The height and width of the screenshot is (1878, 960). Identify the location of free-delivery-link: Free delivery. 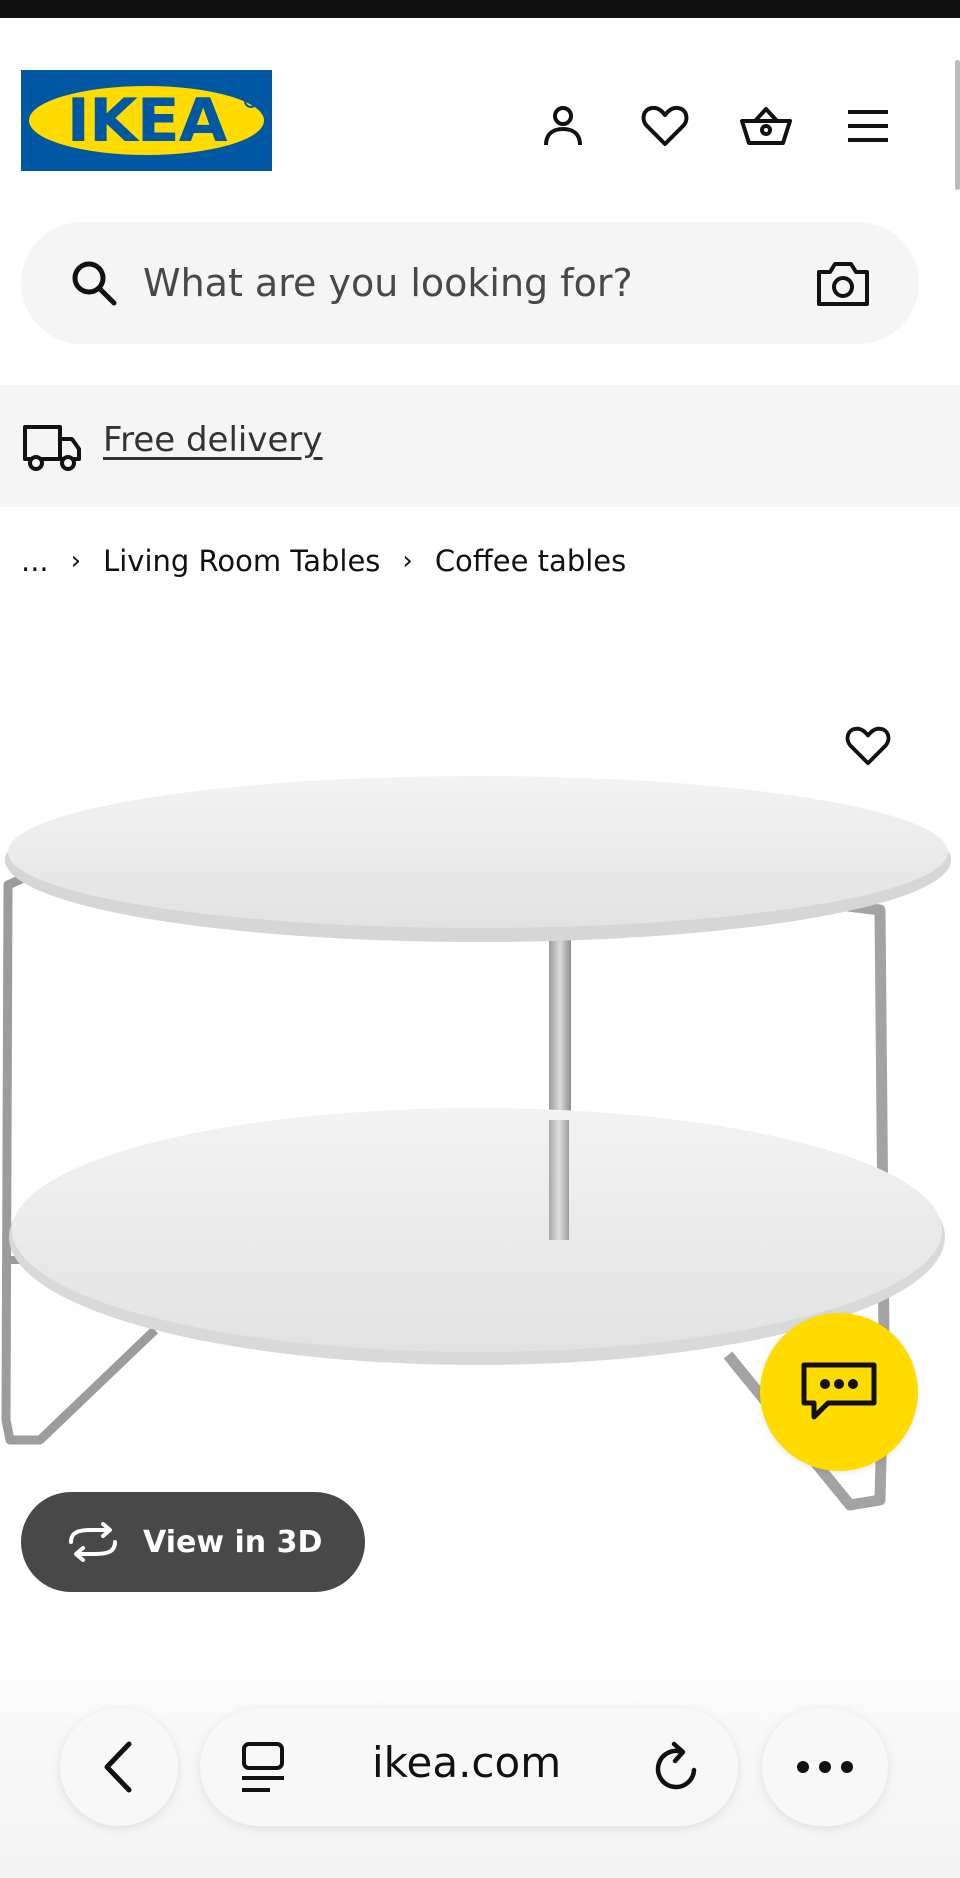
(213, 440).